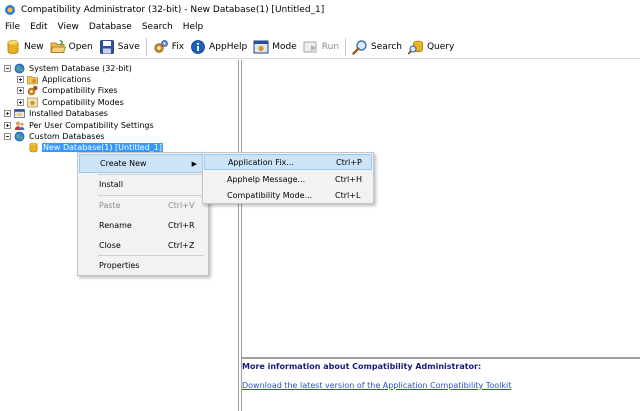 This screenshot has height=411, width=640. I want to click on menu-item-rename: Rename Ctrl+R, so click(143, 225).